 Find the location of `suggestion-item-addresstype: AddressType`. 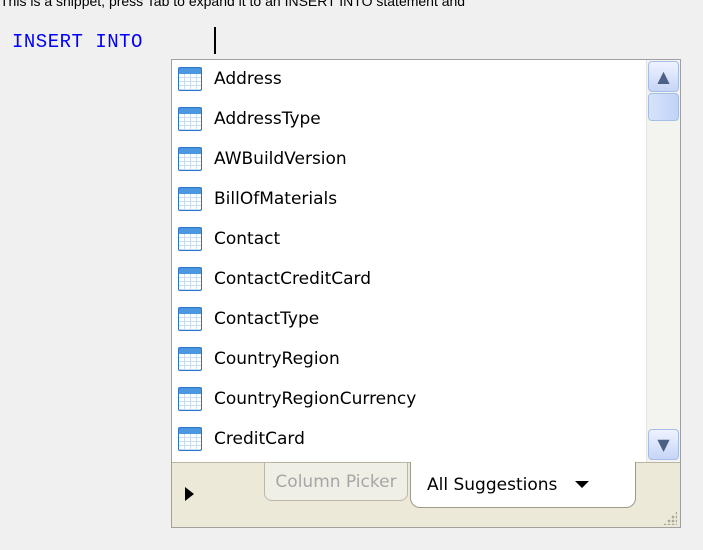

suggestion-item-addresstype: AddressType is located at coordinates (249, 119).